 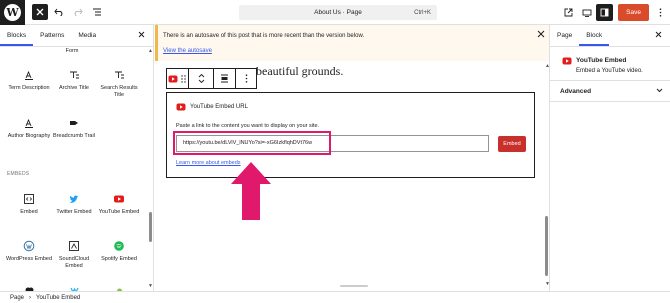 What do you see at coordinates (74, 255) in the screenshot?
I see `block-soundcloud-embed: SoundCloud Embed` at bounding box center [74, 255].